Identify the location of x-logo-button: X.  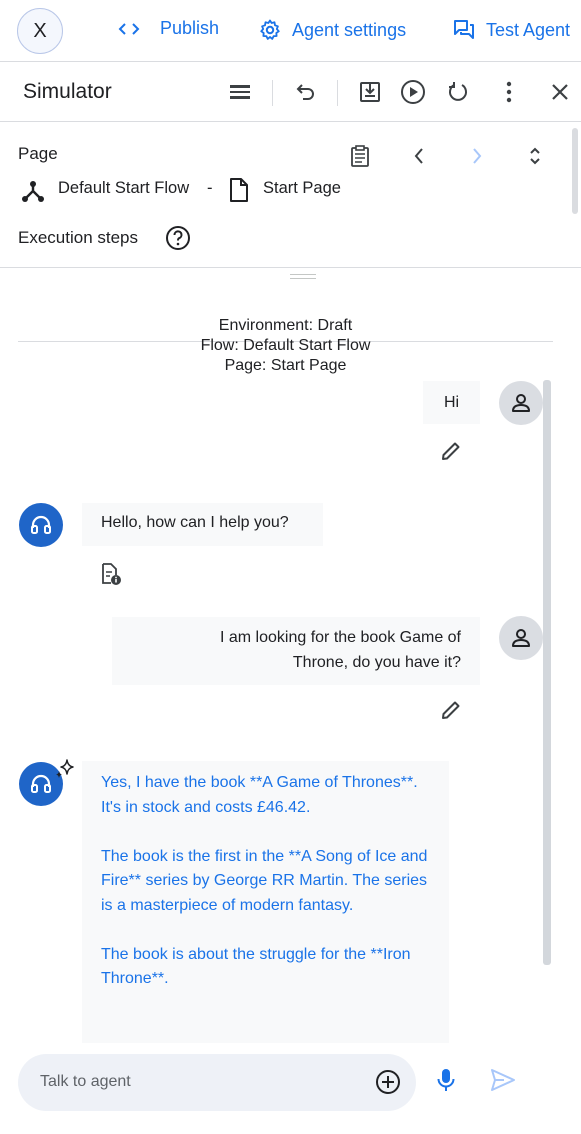
(40, 31).